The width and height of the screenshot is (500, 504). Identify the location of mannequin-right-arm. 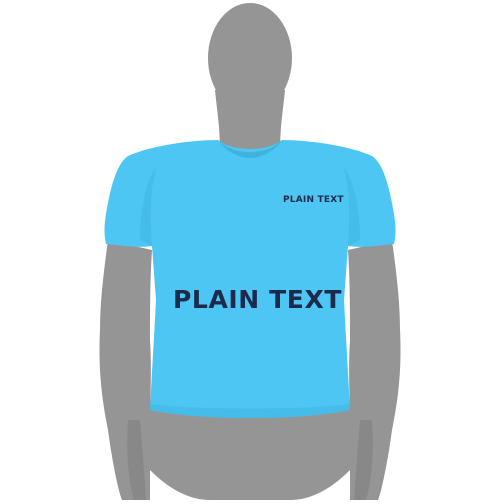
(374, 370).